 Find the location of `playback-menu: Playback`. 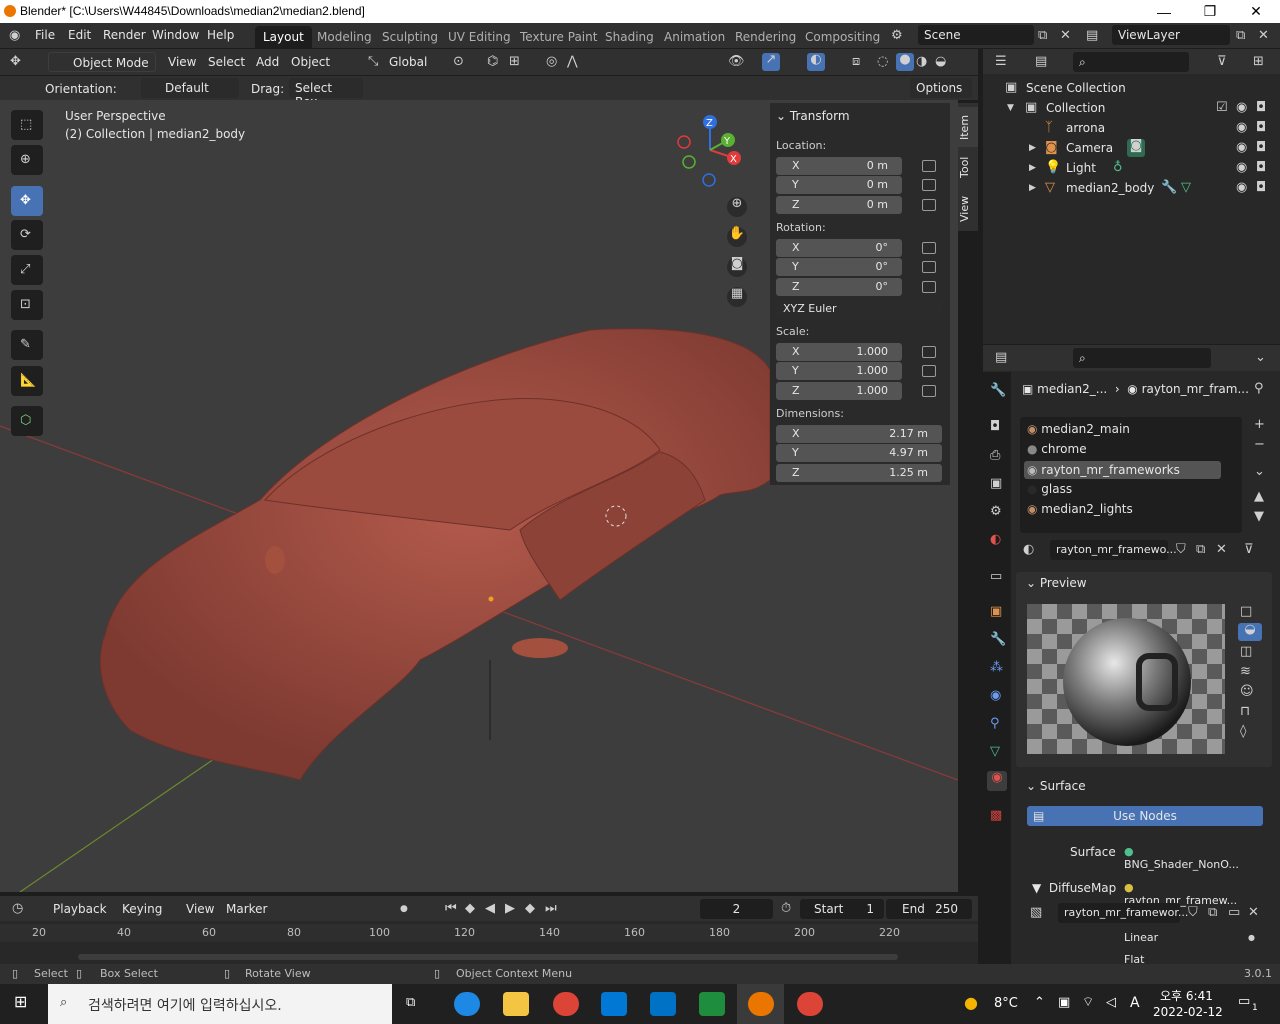

playback-menu: Playback is located at coordinates (80, 909).